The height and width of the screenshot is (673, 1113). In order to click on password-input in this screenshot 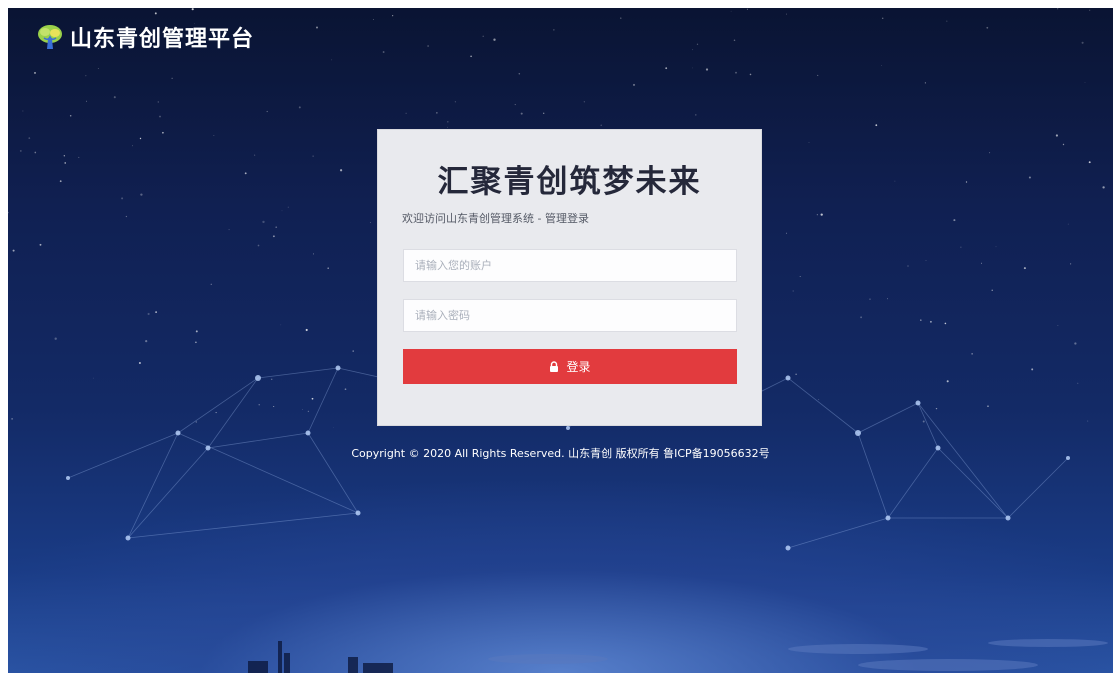, I will do `click(570, 315)`.